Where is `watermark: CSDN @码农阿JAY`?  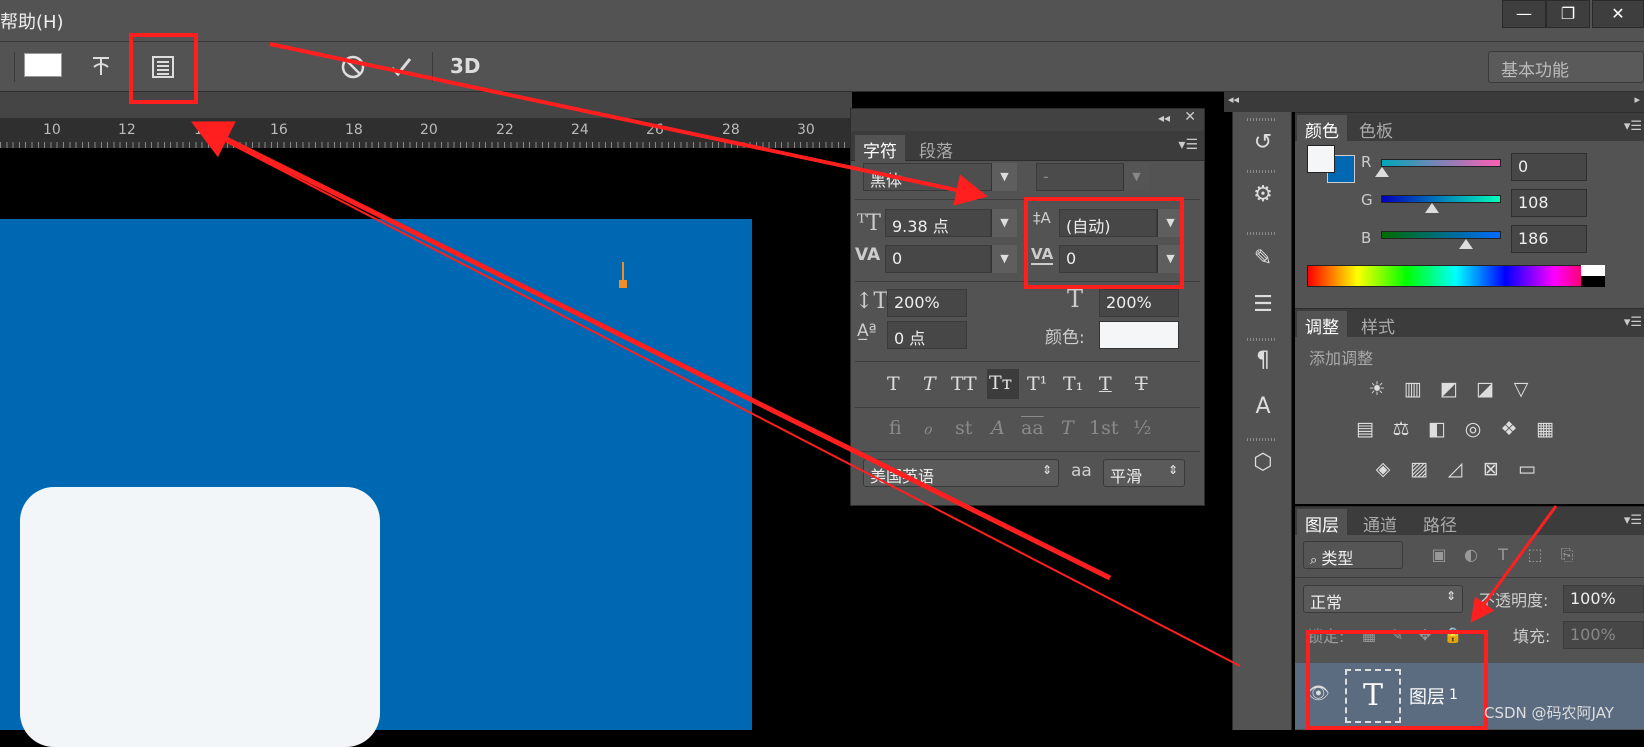
watermark: CSDN @码农阿JAY is located at coordinates (1549, 713).